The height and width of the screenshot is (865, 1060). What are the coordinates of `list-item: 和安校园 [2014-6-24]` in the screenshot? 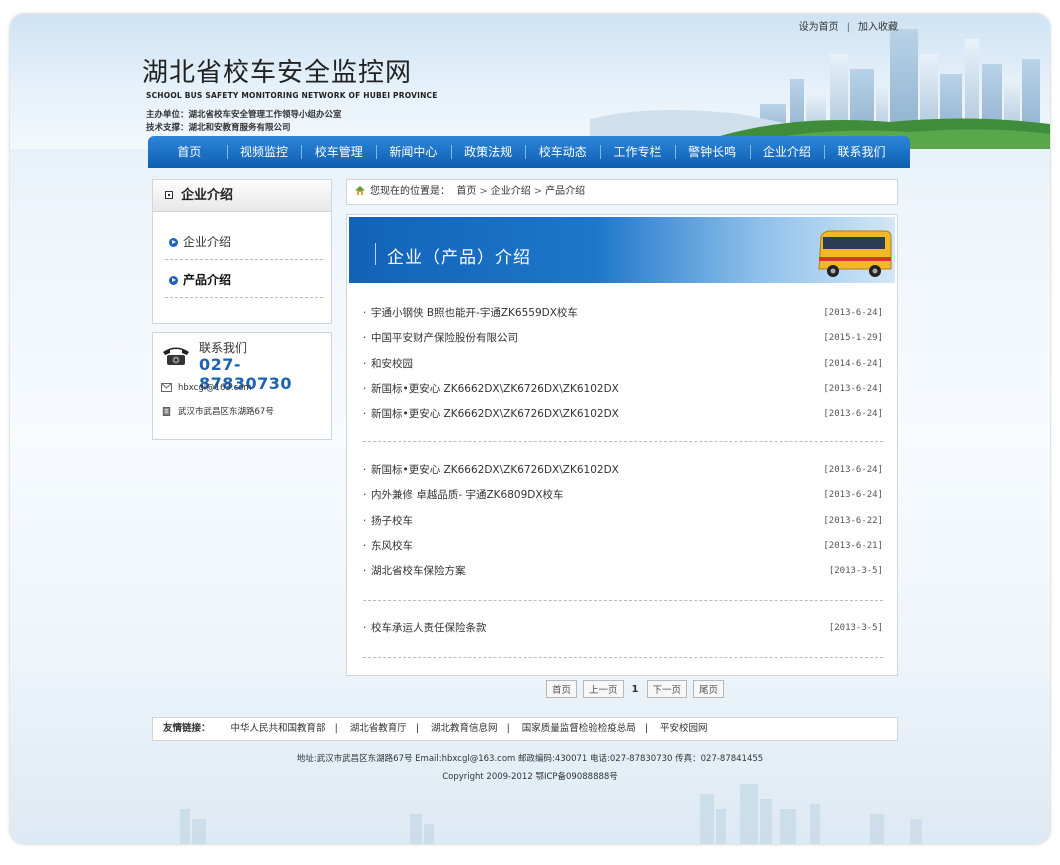 It's located at (623, 365).